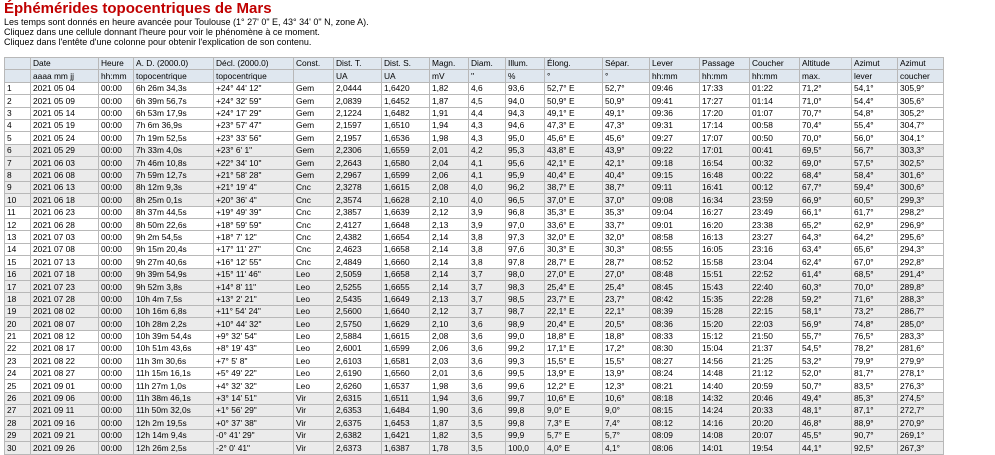 This screenshot has width=995, height=455. Describe the element at coordinates (674, 262) in the screenshot. I see `cell-rise: 08:52` at that location.